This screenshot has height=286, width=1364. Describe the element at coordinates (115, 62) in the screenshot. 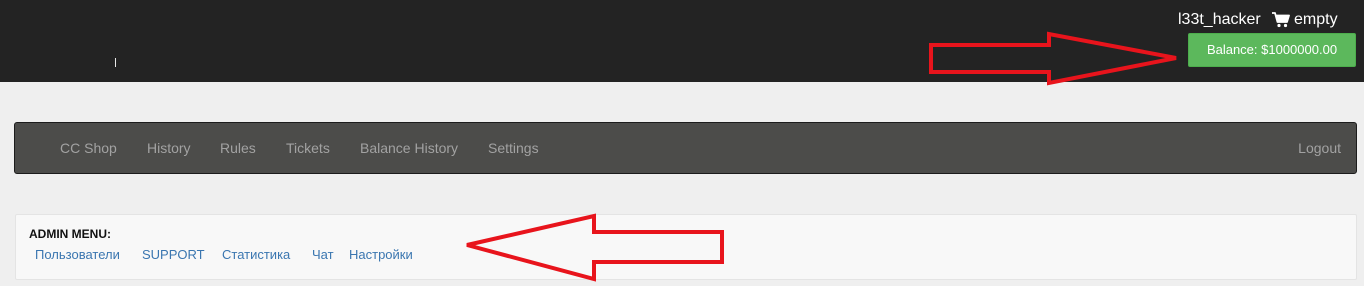

I see `text-cursor-mark` at that location.